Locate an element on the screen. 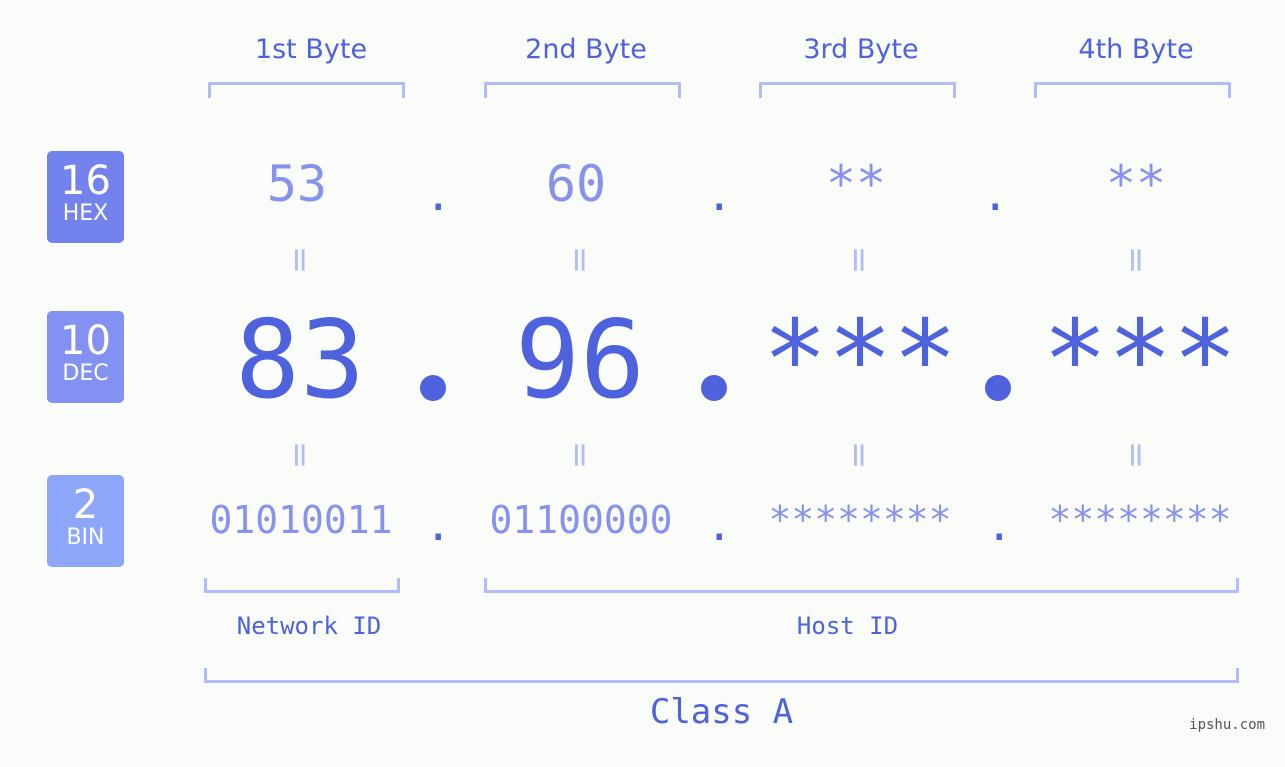 Image resolution: width=1285 pixels, height=767 pixels. bin-value-3: ******** is located at coordinates (860, 520).